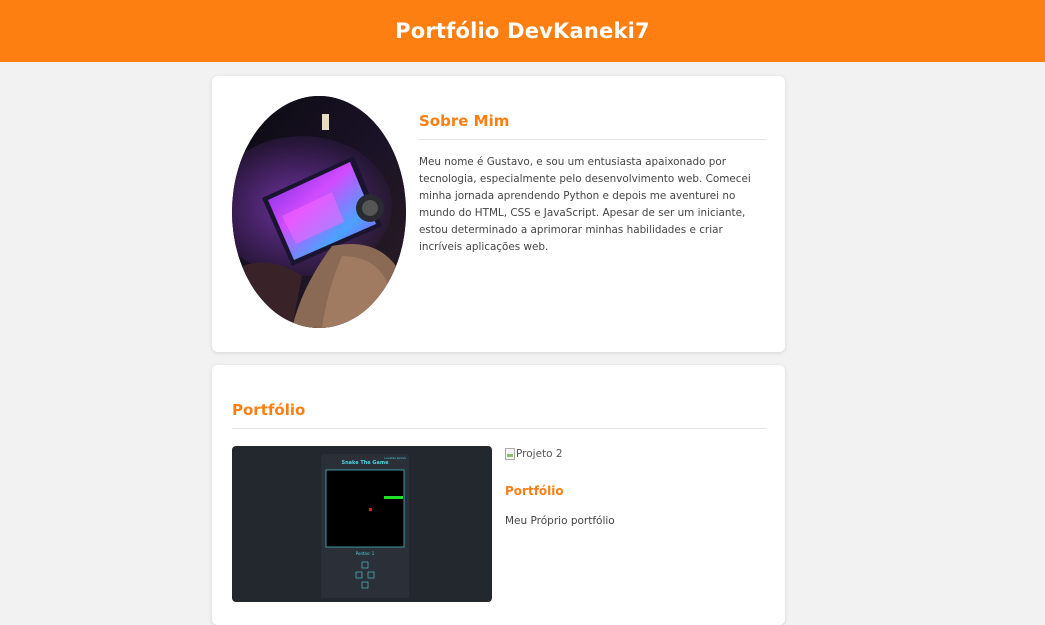  I want to click on portfolio-header: Portfólio, so click(499, 415).